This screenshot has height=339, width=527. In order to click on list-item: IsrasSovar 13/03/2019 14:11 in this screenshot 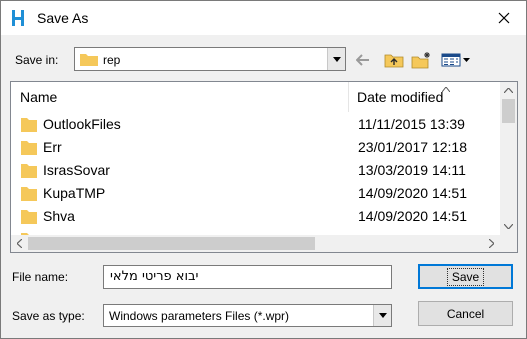, I will do `click(255, 170)`.